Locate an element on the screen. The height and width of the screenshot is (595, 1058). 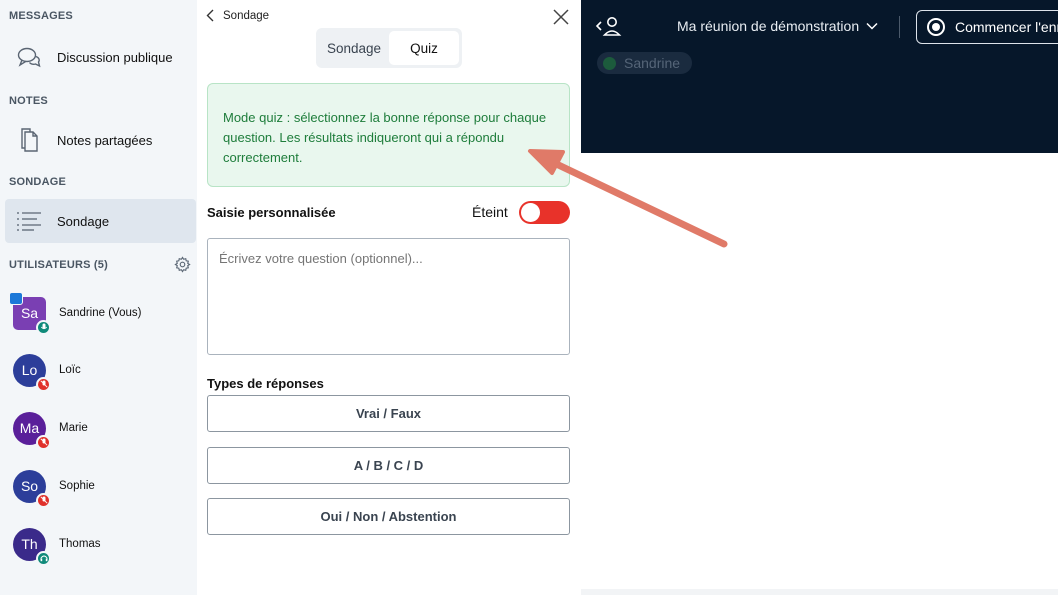
chevron-left-icon is located at coordinates (210, 15).